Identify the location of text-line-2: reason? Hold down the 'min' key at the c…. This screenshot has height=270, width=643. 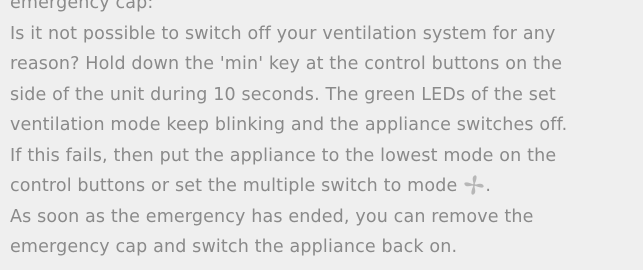
(286, 64).